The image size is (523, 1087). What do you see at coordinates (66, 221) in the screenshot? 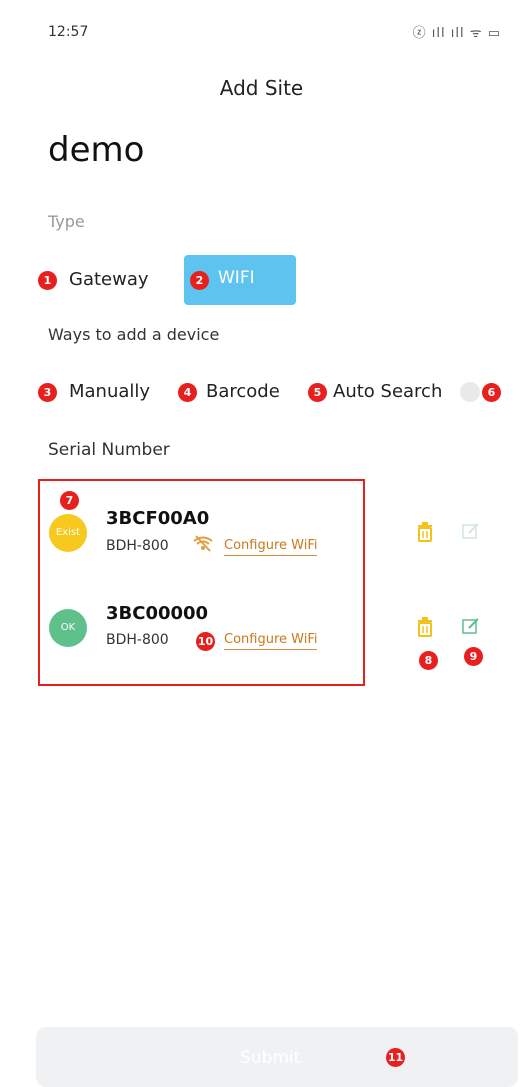
I see `type-label: Type` at bounding box center [66, 221].